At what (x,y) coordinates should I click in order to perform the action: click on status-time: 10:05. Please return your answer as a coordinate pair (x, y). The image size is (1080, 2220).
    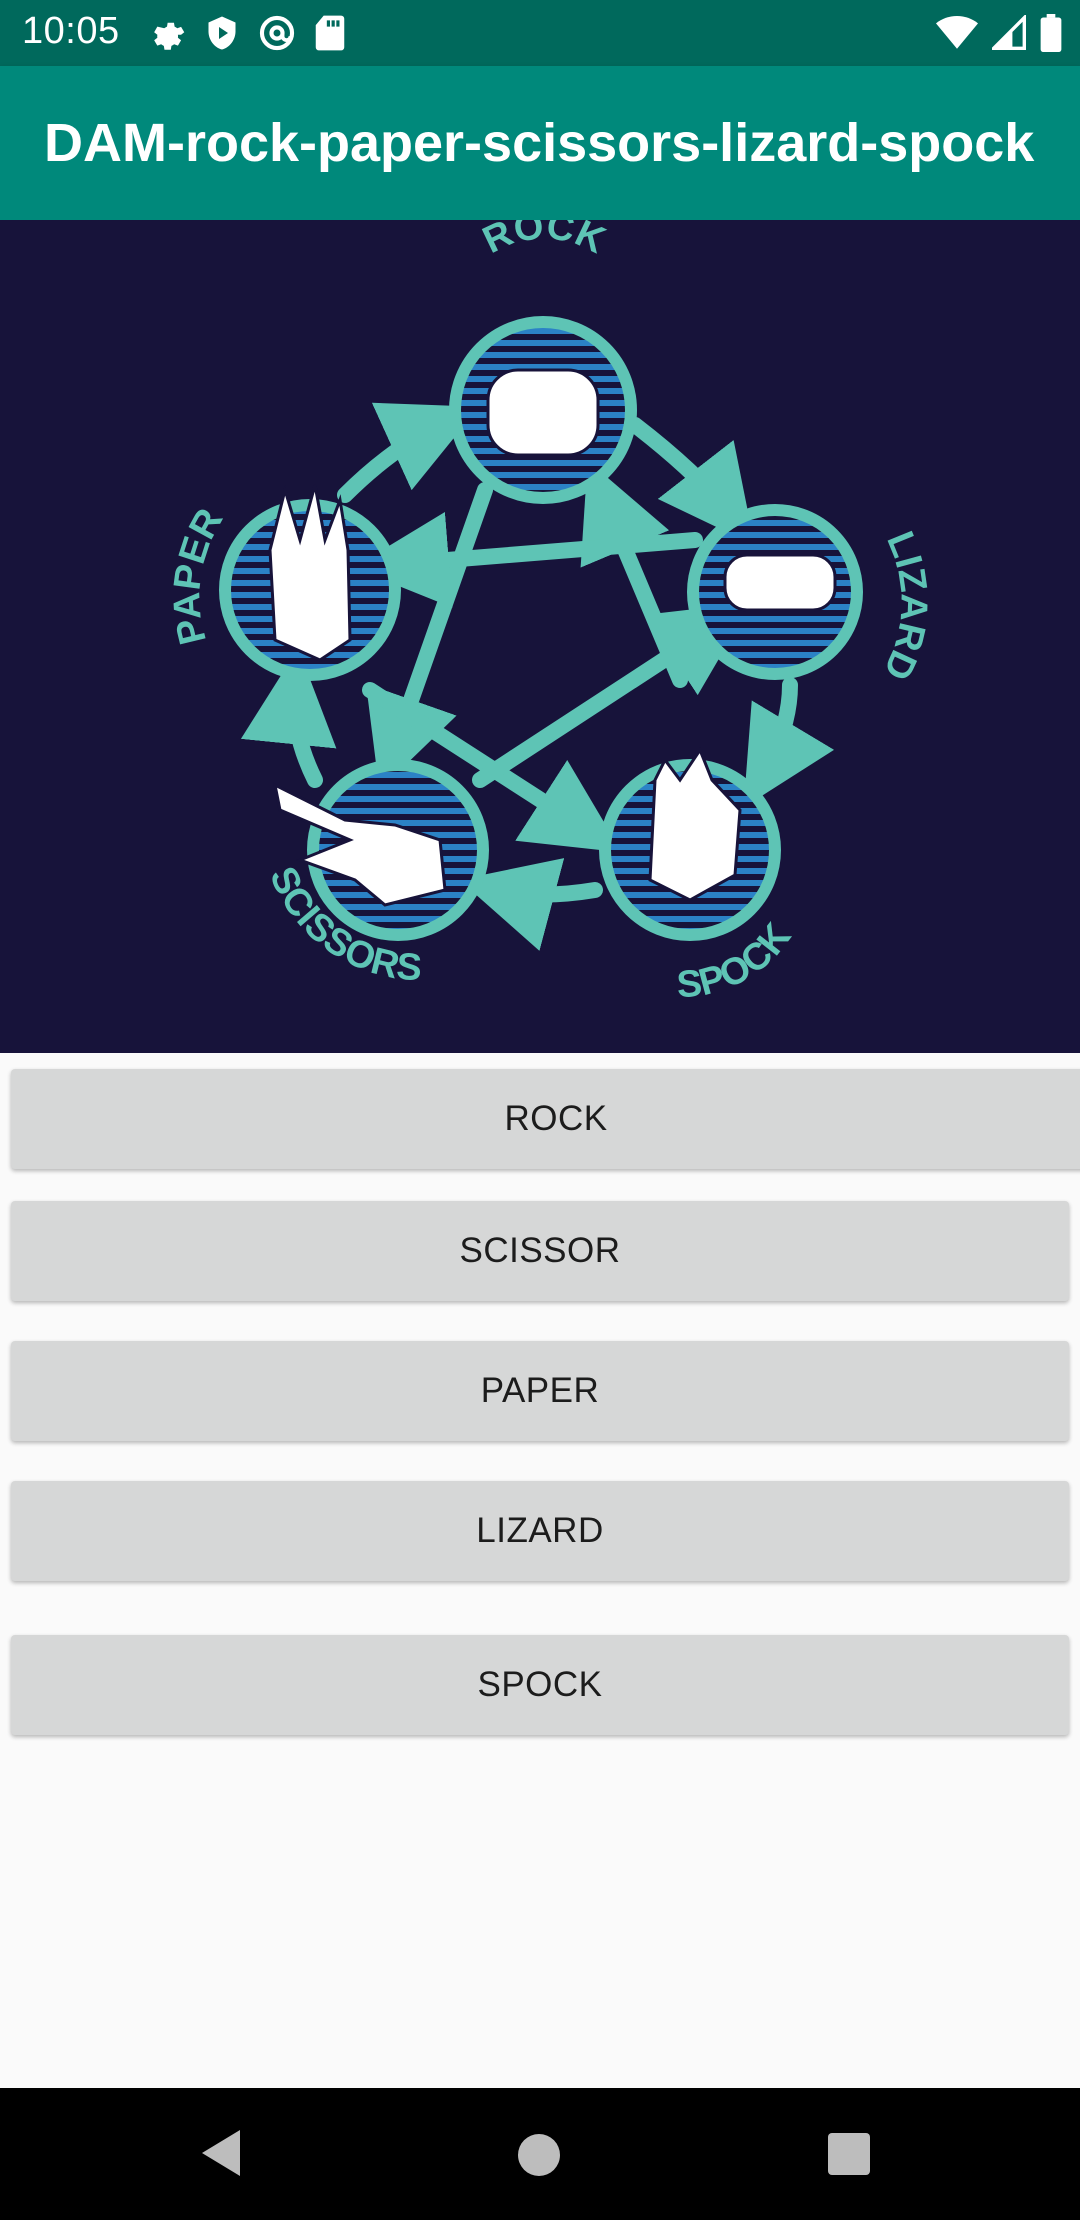
    Looking at the image, I should click on (71, 31).